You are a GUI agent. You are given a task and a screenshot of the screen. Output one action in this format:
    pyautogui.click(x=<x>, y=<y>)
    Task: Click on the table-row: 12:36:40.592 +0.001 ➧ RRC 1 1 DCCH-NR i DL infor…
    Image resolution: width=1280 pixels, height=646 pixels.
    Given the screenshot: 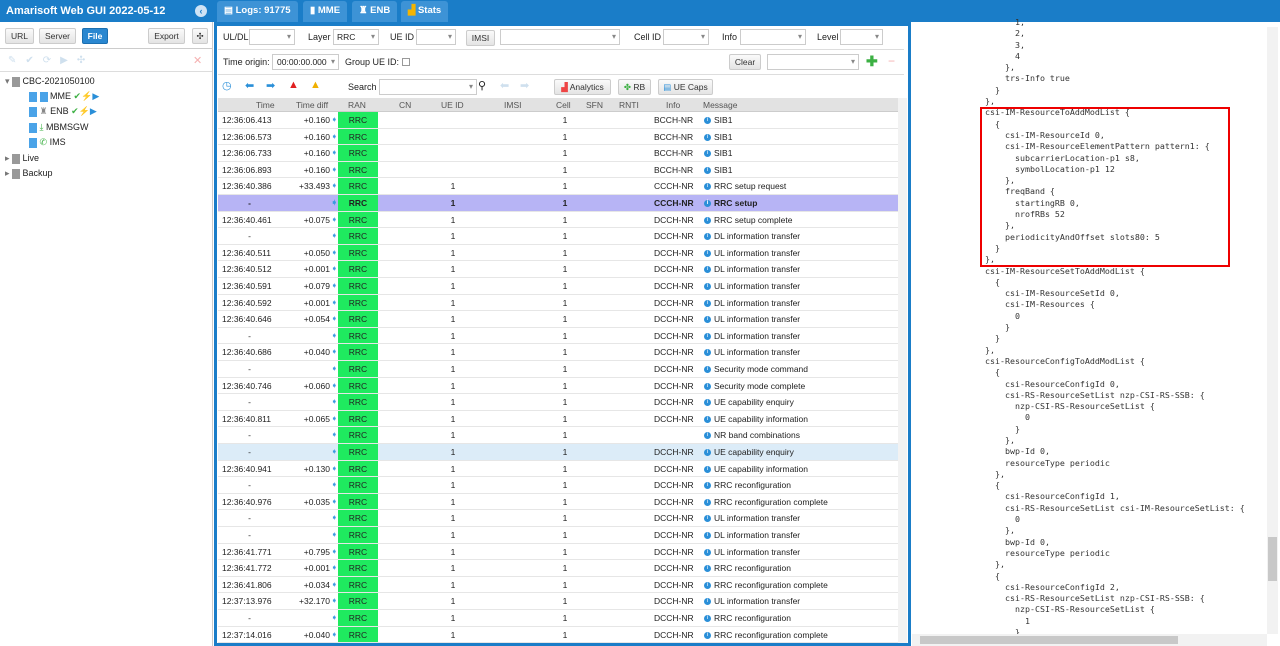 What is the action you would take?
    pyautogui.click(x=558, y=303)
    